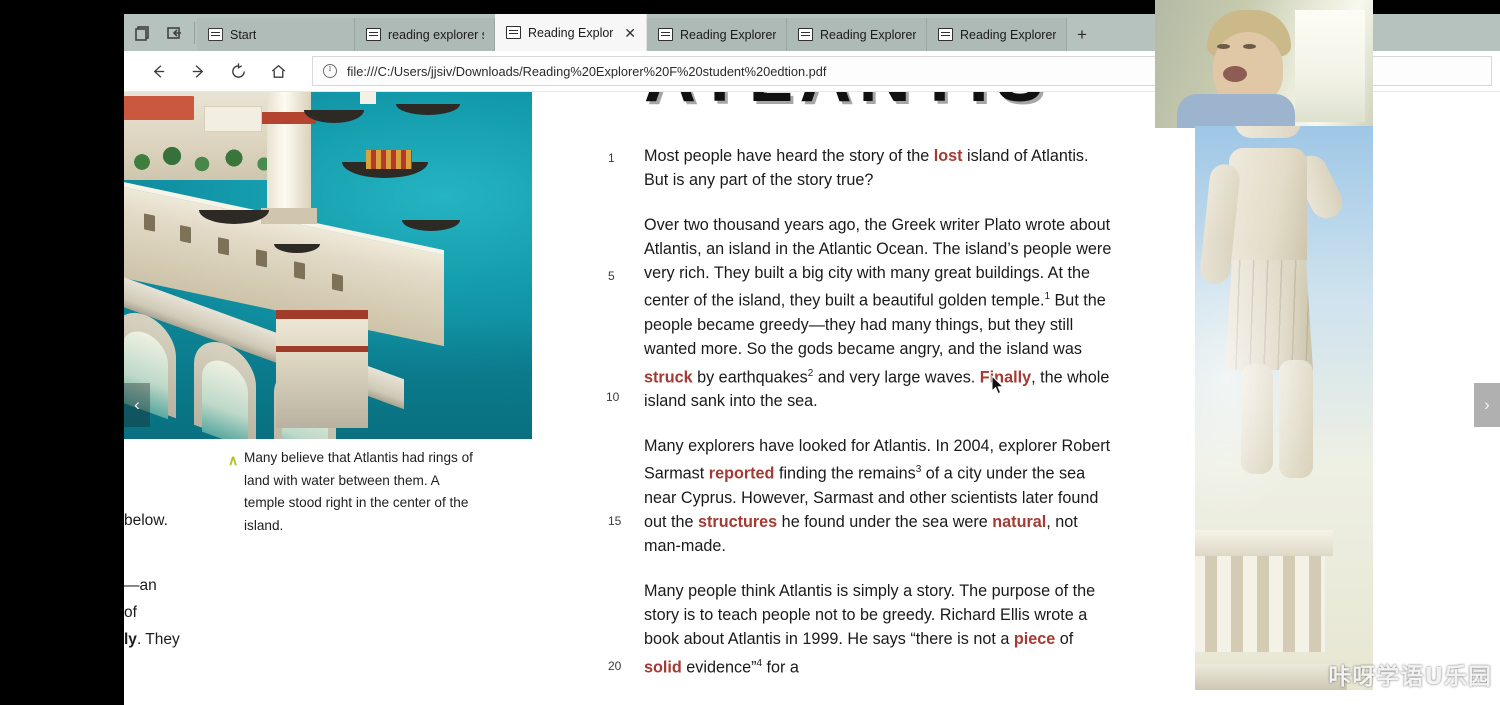 The width and height of the screenshot is (1500, 705). Describe the element at coordinates (728, 34) in the screenshot. I see `tab-label: Reading Explorer F Tea` at that location.